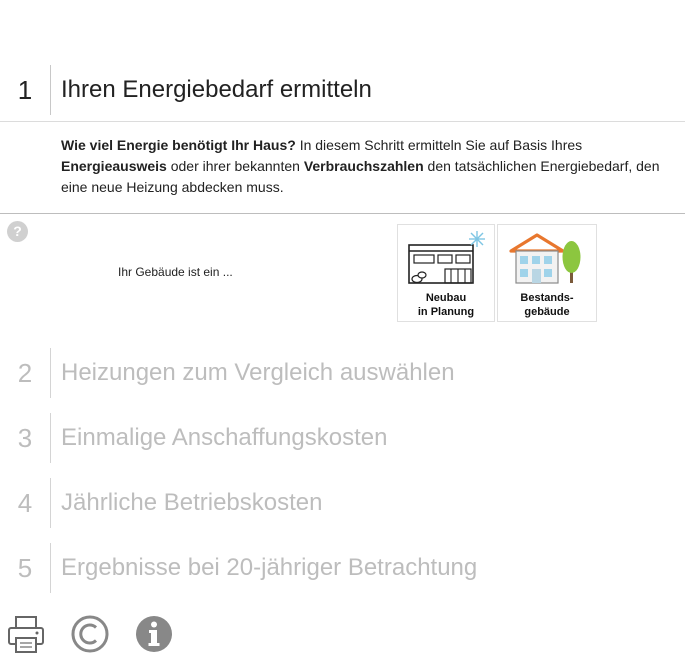  Describe the element at coordinates (26, 634) in the screenshot. I see `printer-icon` at that location.